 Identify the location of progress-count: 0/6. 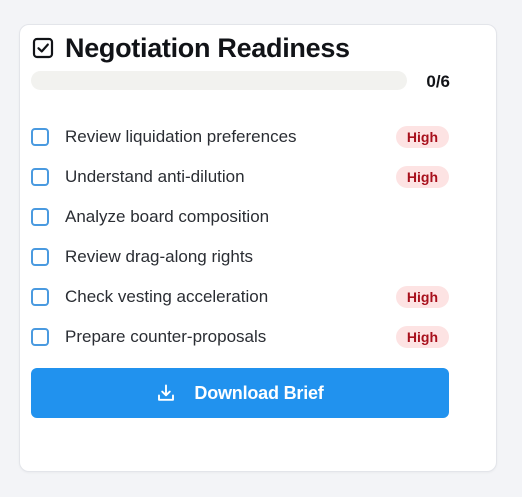
(438, 81).